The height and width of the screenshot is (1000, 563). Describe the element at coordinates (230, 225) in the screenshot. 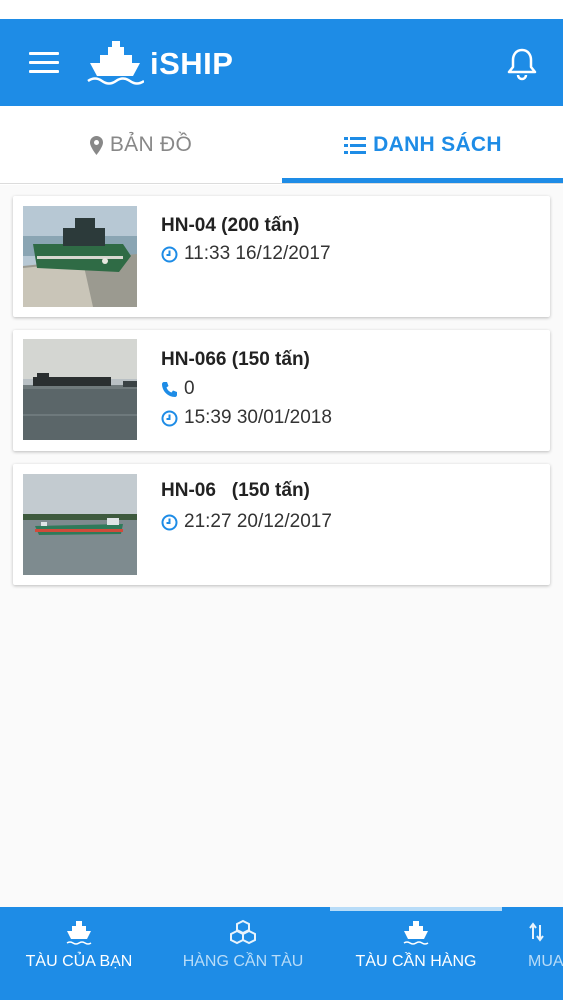

I see `ship-title: HN-04 (200 tấn)` at that location.